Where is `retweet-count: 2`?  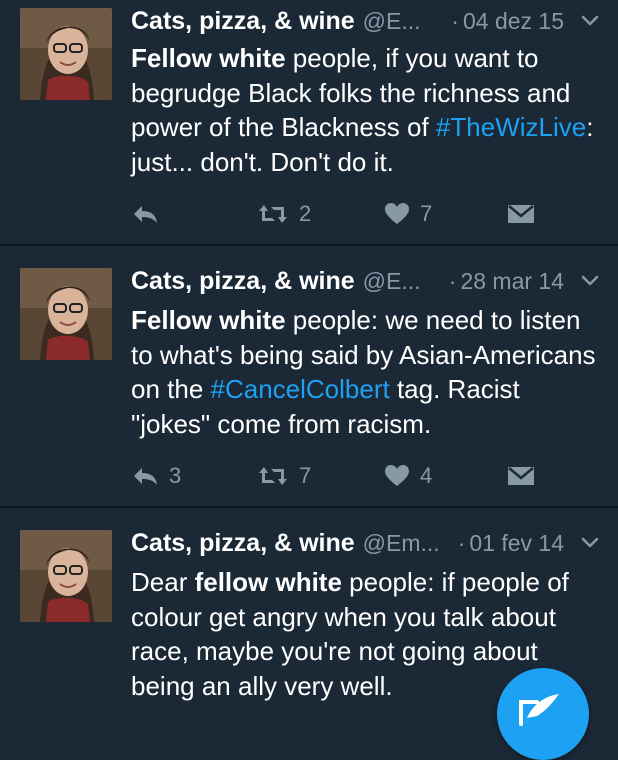
retweet-count: 2 is located at coordinates (305, 213).